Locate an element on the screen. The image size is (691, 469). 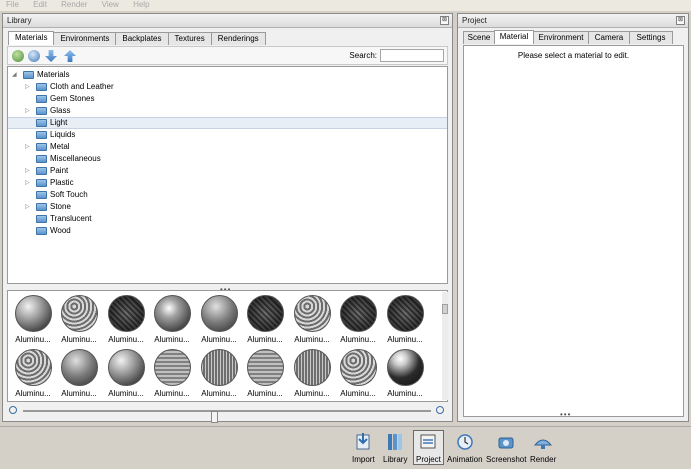
library-icon is located at coordinates (395, 442).